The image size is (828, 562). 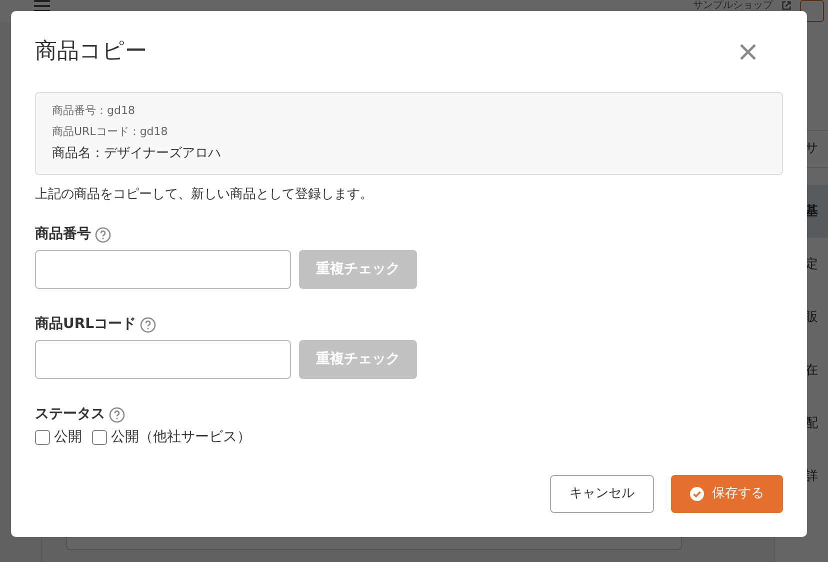 What do you see at coordinates (697, 493) in the screenshot?
I see `check-circle-icon` at bounding box center [697, 493].